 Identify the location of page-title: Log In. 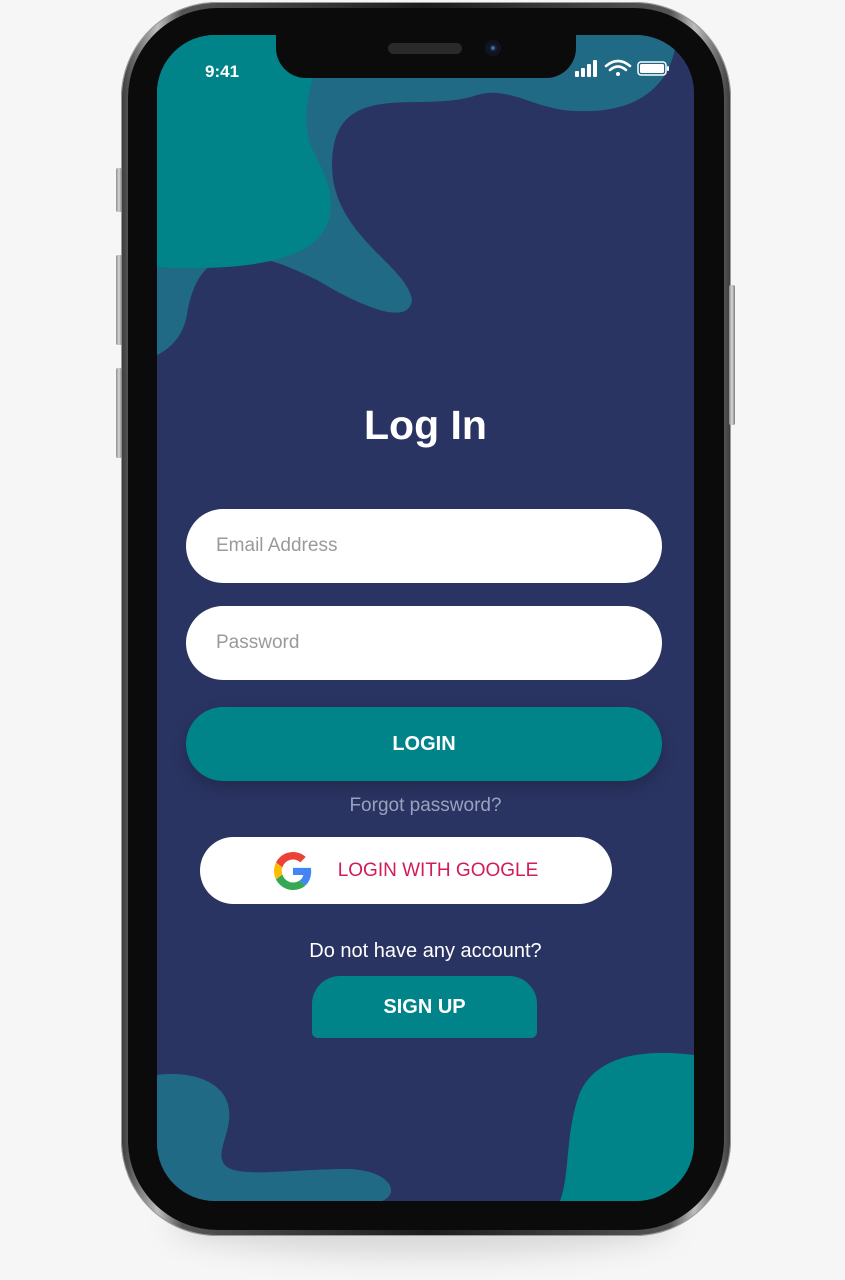
(425, 425).